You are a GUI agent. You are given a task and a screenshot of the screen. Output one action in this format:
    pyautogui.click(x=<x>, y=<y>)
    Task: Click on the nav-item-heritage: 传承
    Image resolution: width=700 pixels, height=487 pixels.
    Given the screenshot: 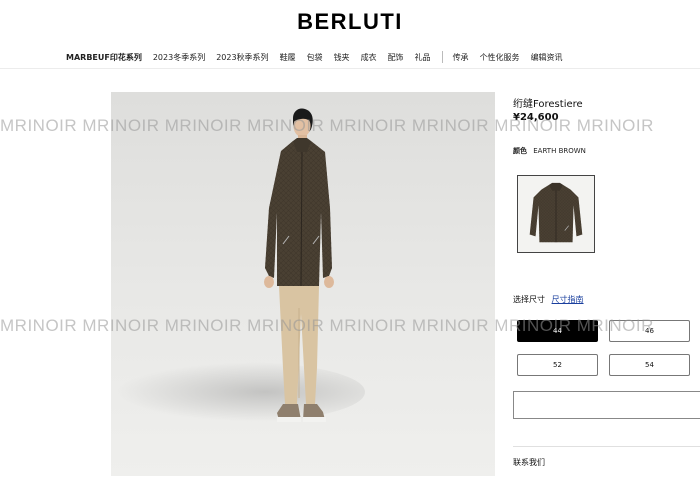 What is the action you would take?
    pyautogui.click(x=461, y=57)
    